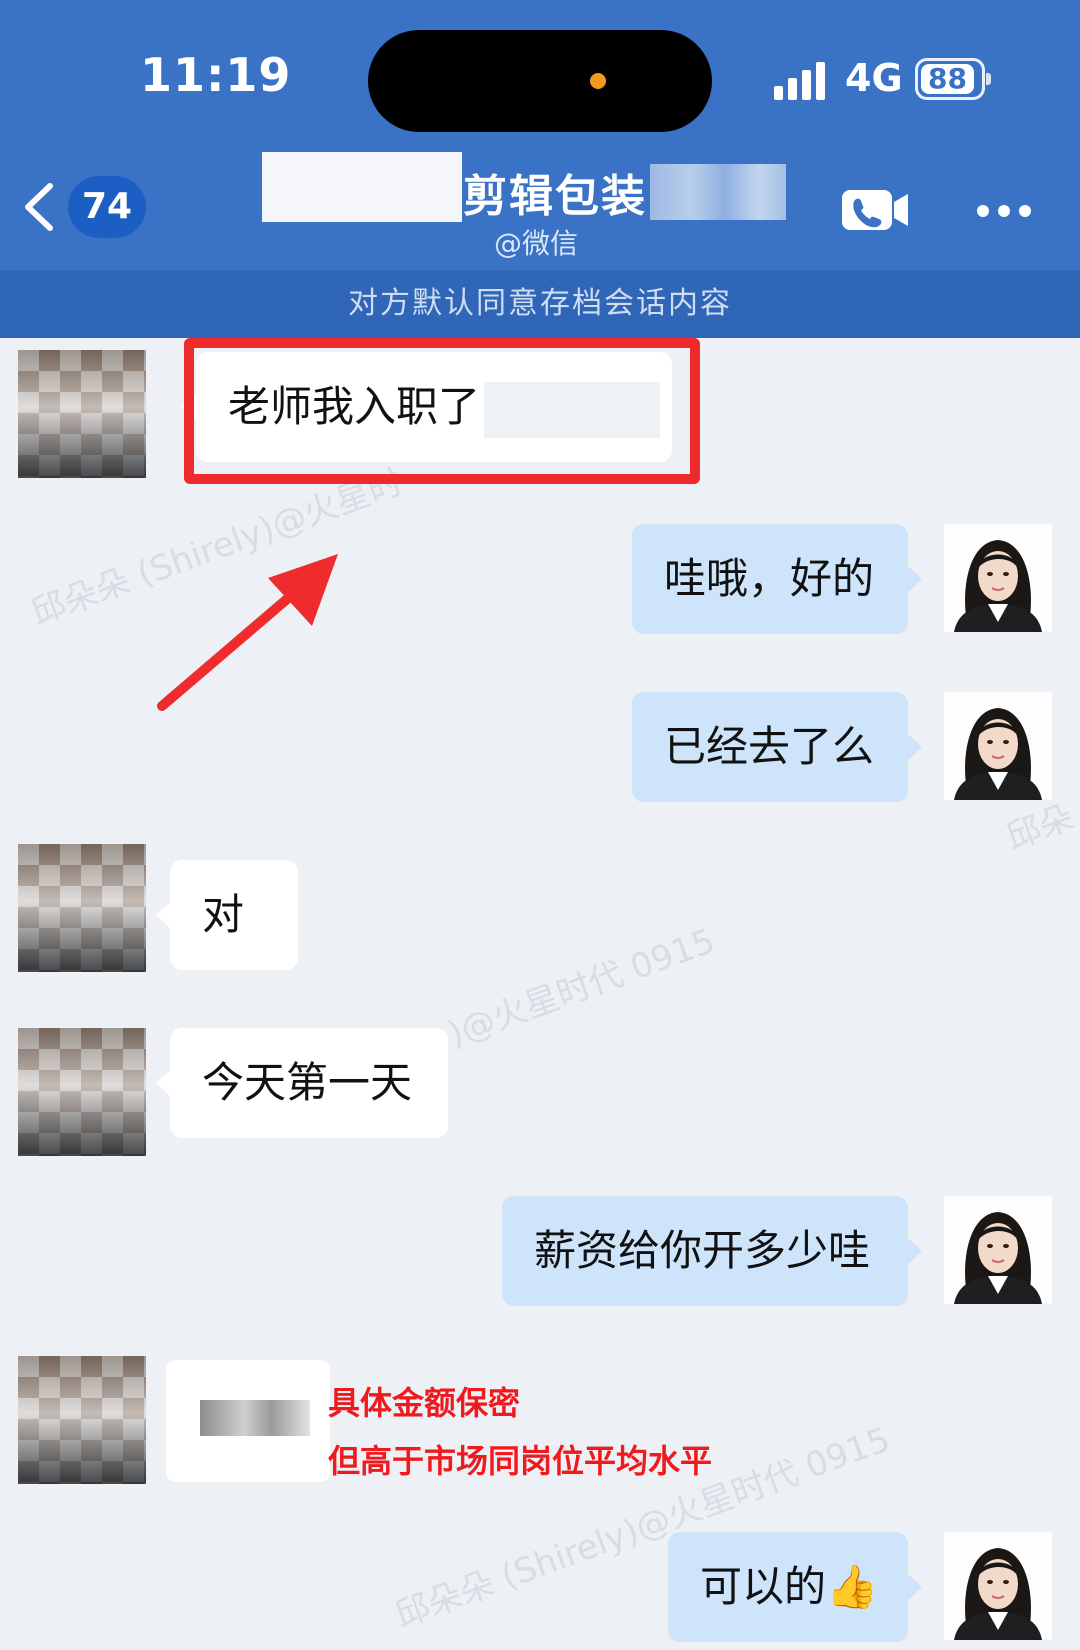 The width and height of the screenshot is (1080, 1650). I want to click on phone-video-icon, so click(876, 210).